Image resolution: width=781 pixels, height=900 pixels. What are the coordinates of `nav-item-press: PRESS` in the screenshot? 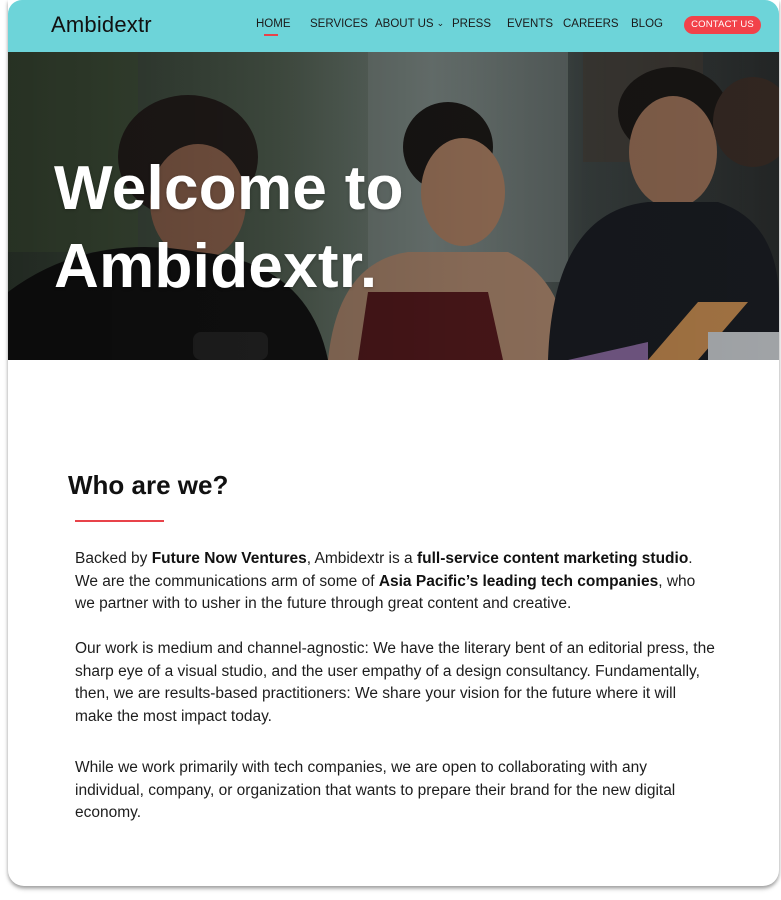 It's located at (471, 24).